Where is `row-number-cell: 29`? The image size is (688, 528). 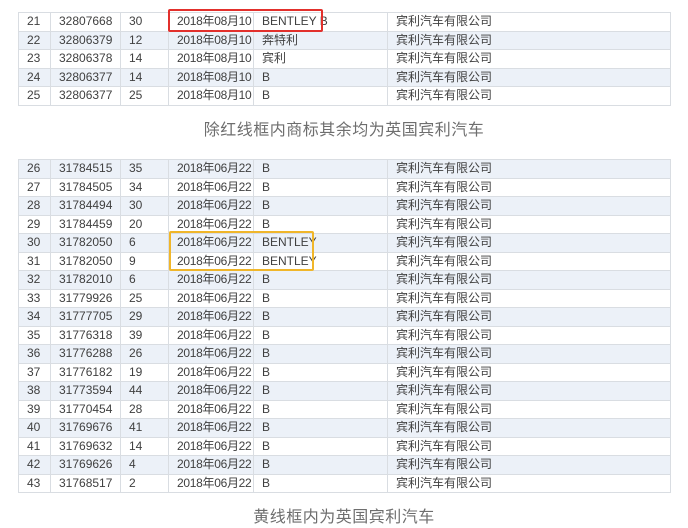
row-number-cell: 29 is located at coordinates (34, 224).